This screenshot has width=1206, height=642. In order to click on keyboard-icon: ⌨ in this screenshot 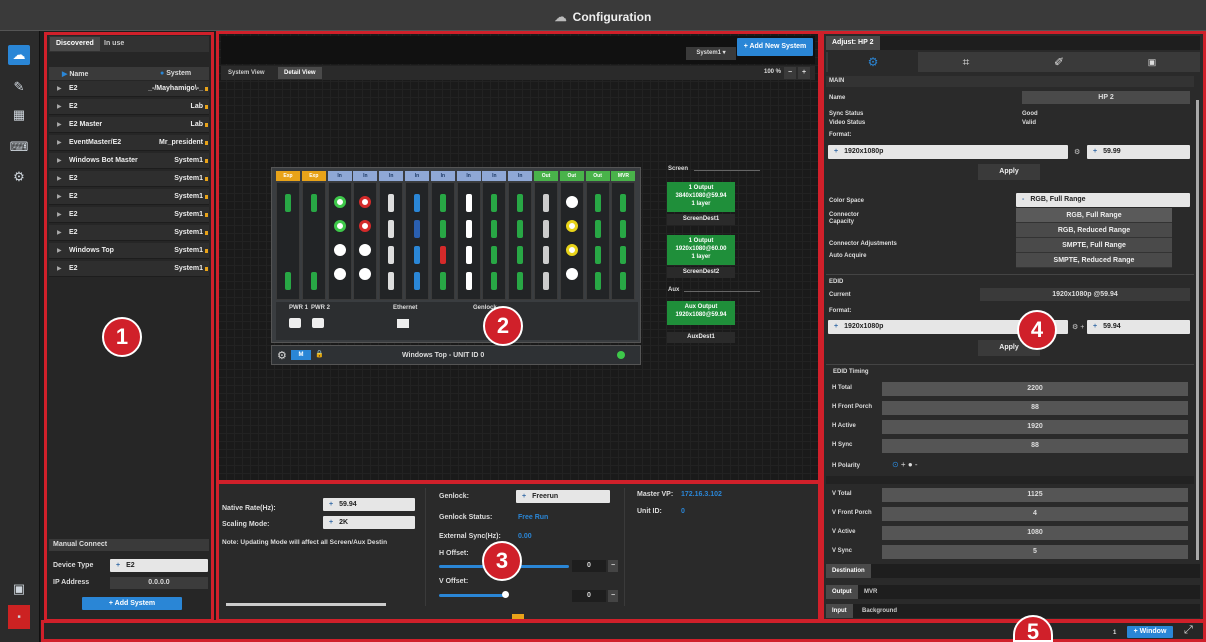, I will do `click(19, 147)`.